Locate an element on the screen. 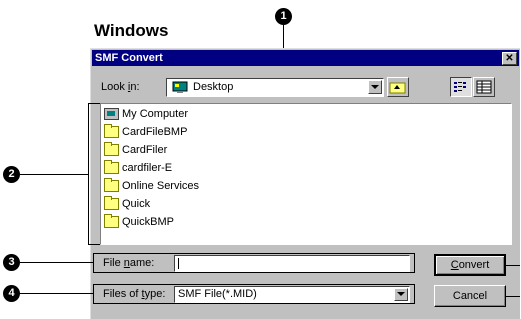 This screenshot has height=319, width=521. callout-2-bracket is located at coordinates (88, 174).